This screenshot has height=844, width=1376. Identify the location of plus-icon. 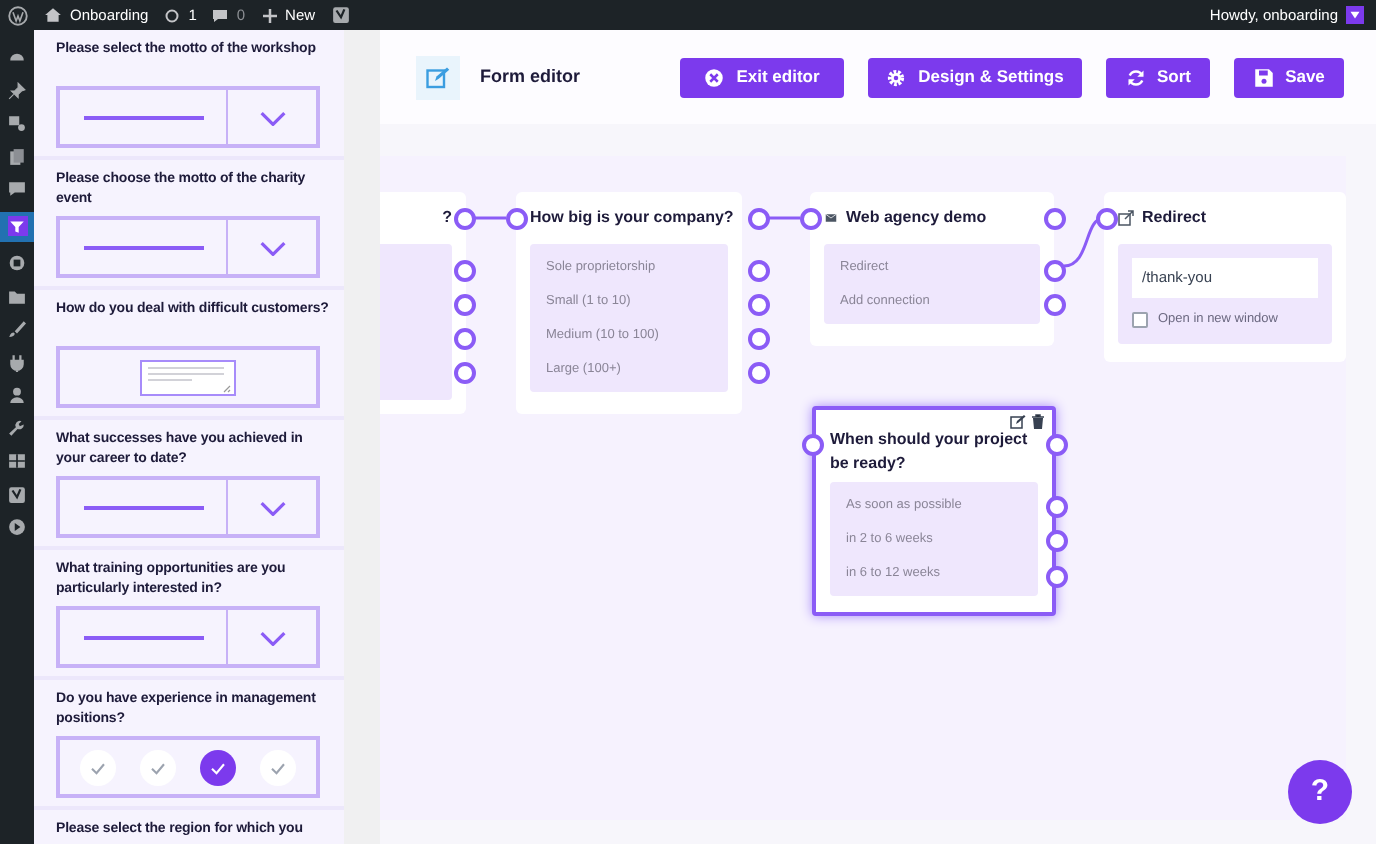
(269, 15).